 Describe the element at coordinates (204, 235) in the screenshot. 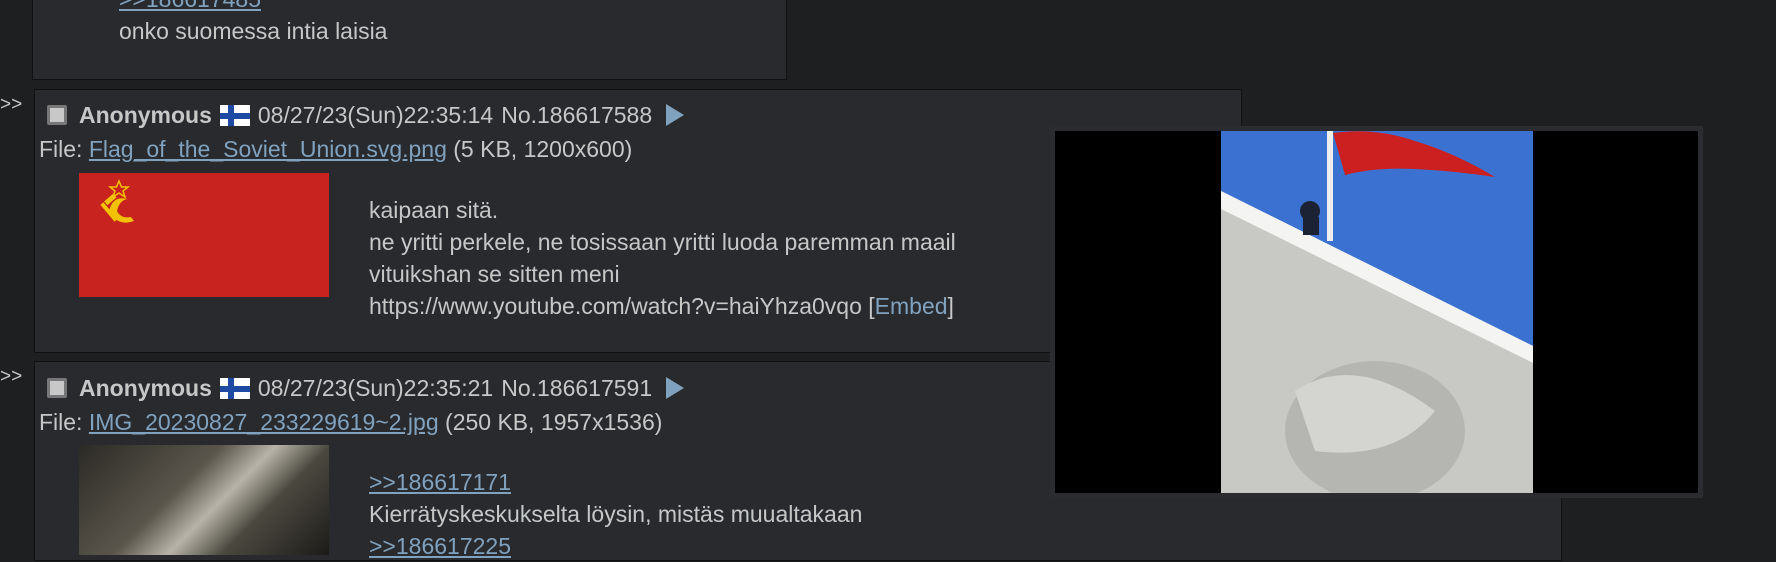

I see `thumbnail-soviet-flag` at that location.